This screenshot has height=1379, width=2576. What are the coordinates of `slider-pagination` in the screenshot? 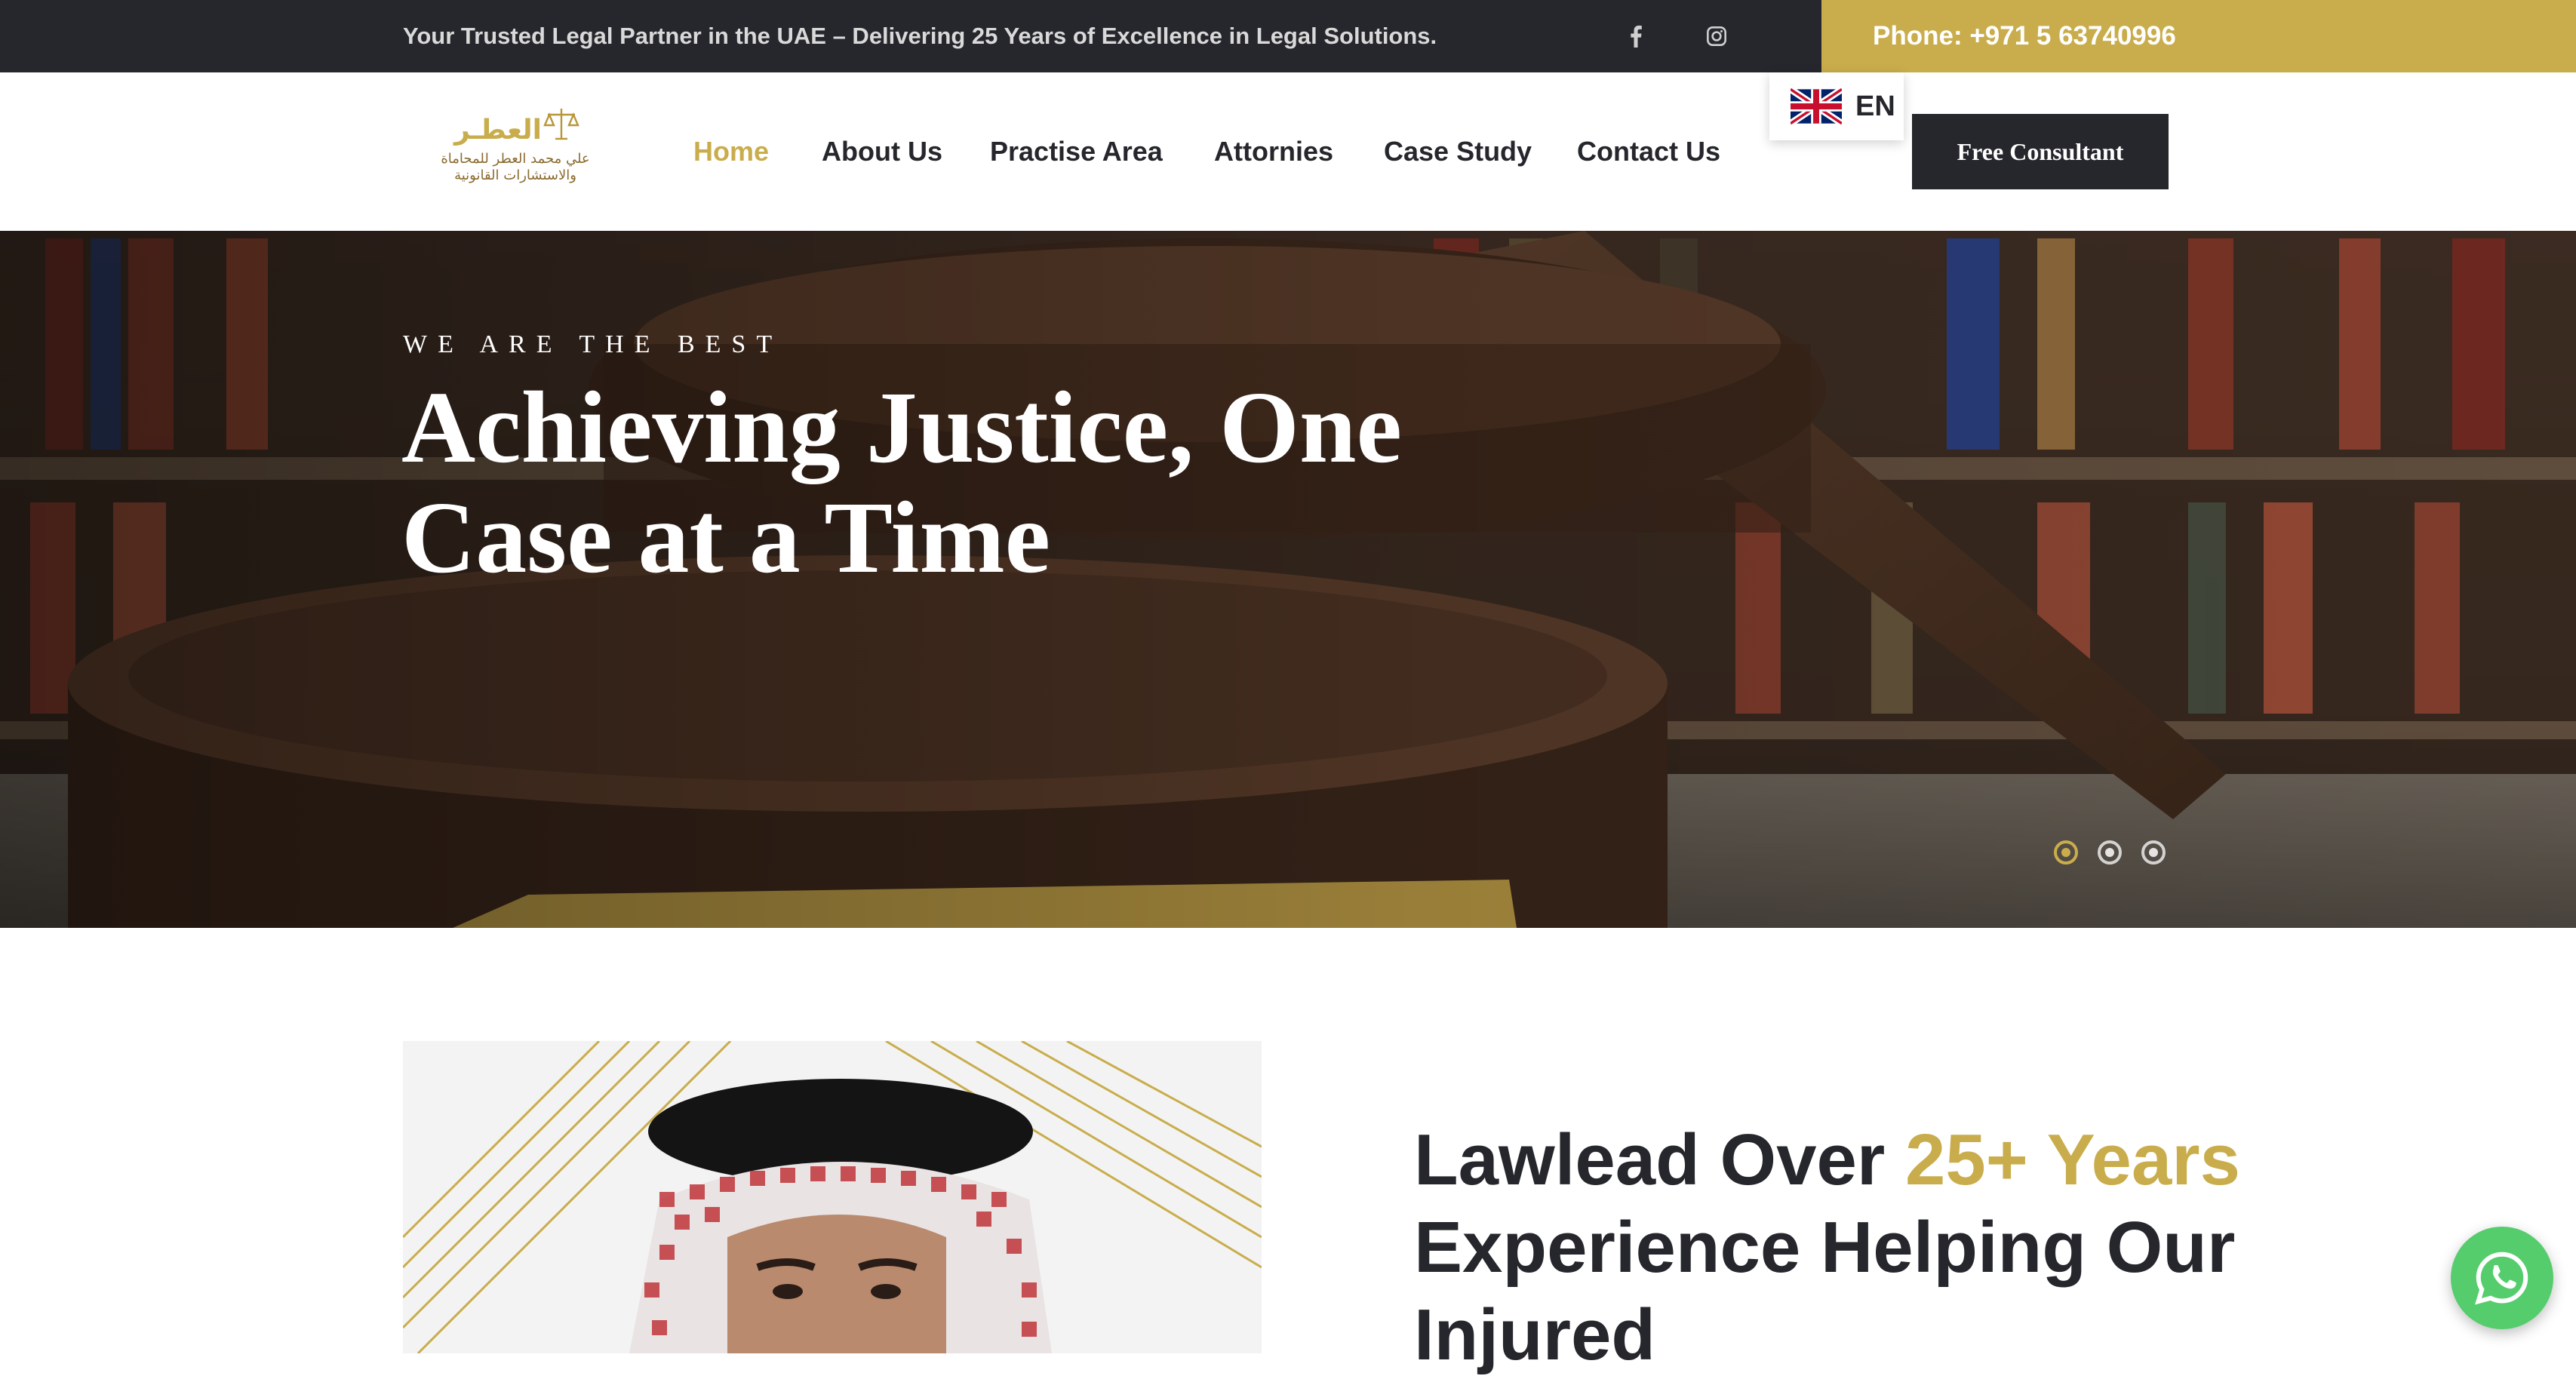 It's located at (2110, 853).